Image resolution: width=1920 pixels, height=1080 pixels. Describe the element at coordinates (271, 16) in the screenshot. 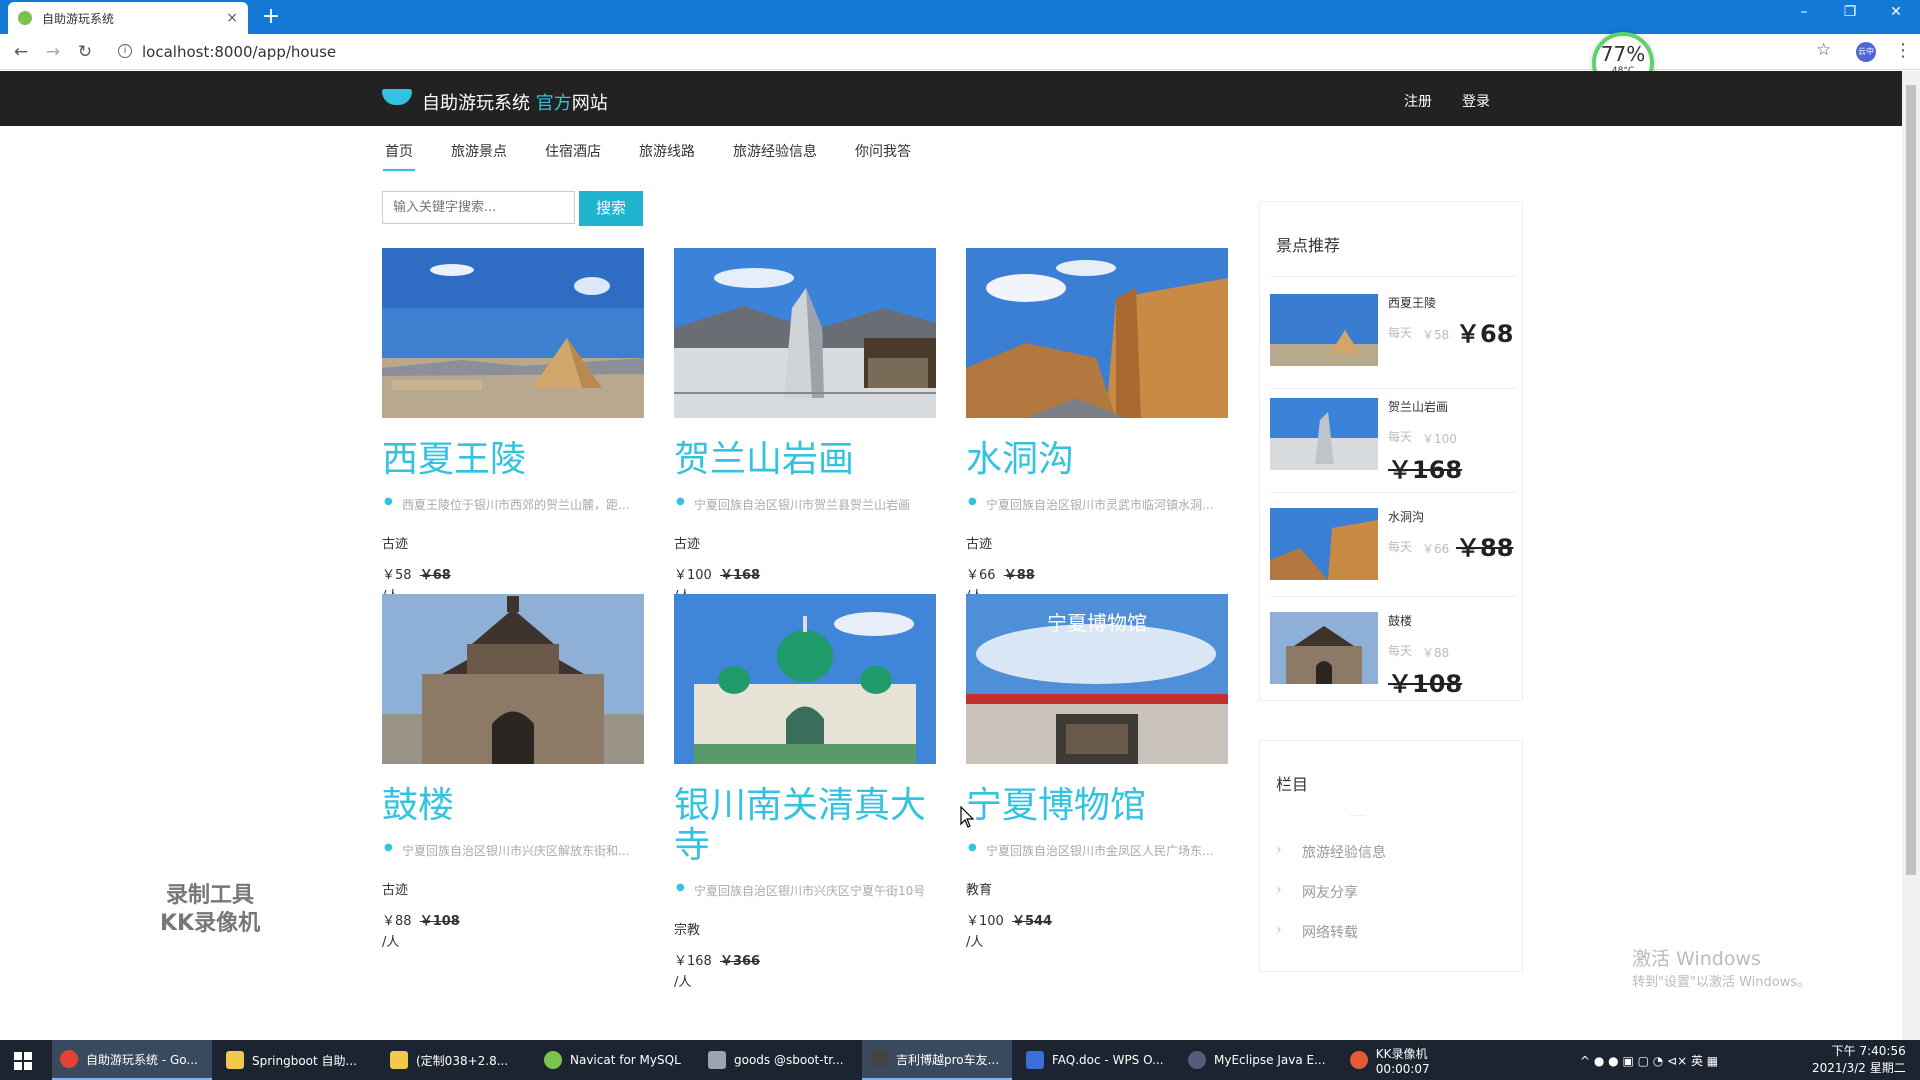

I see `new-tab-button: +` at that location.